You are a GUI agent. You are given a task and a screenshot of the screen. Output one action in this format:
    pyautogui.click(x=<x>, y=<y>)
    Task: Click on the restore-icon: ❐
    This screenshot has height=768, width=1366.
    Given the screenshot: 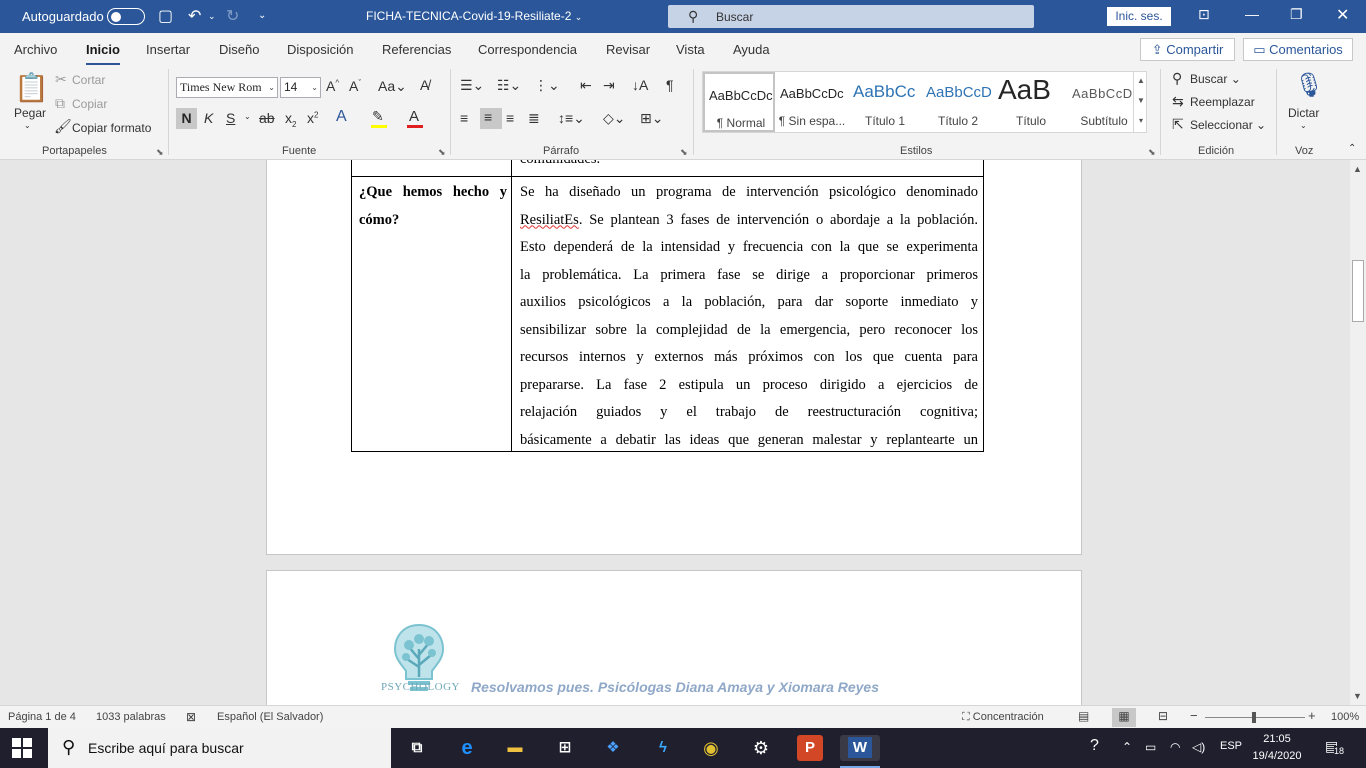 What is the action you would take?
    pyautogui.click(x=1296, y=14)
    